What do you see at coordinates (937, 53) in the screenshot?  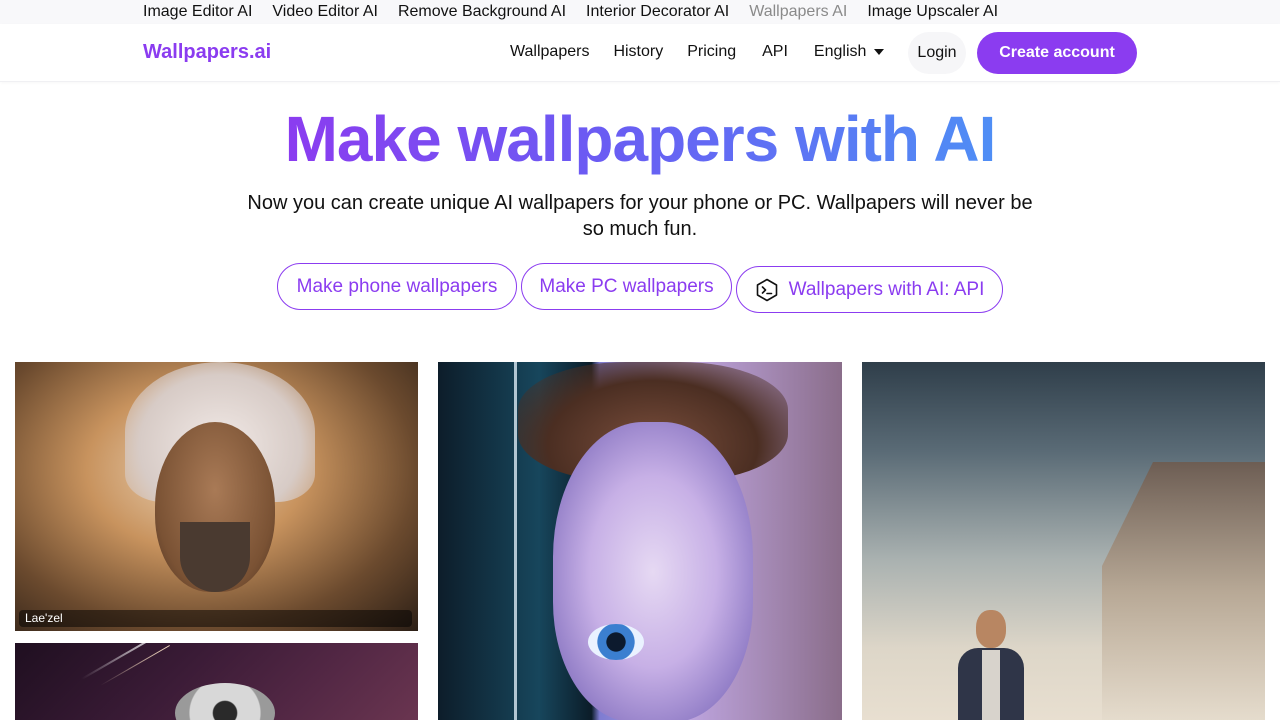 I see `login-button: Login` at bounding box center [937, 53].